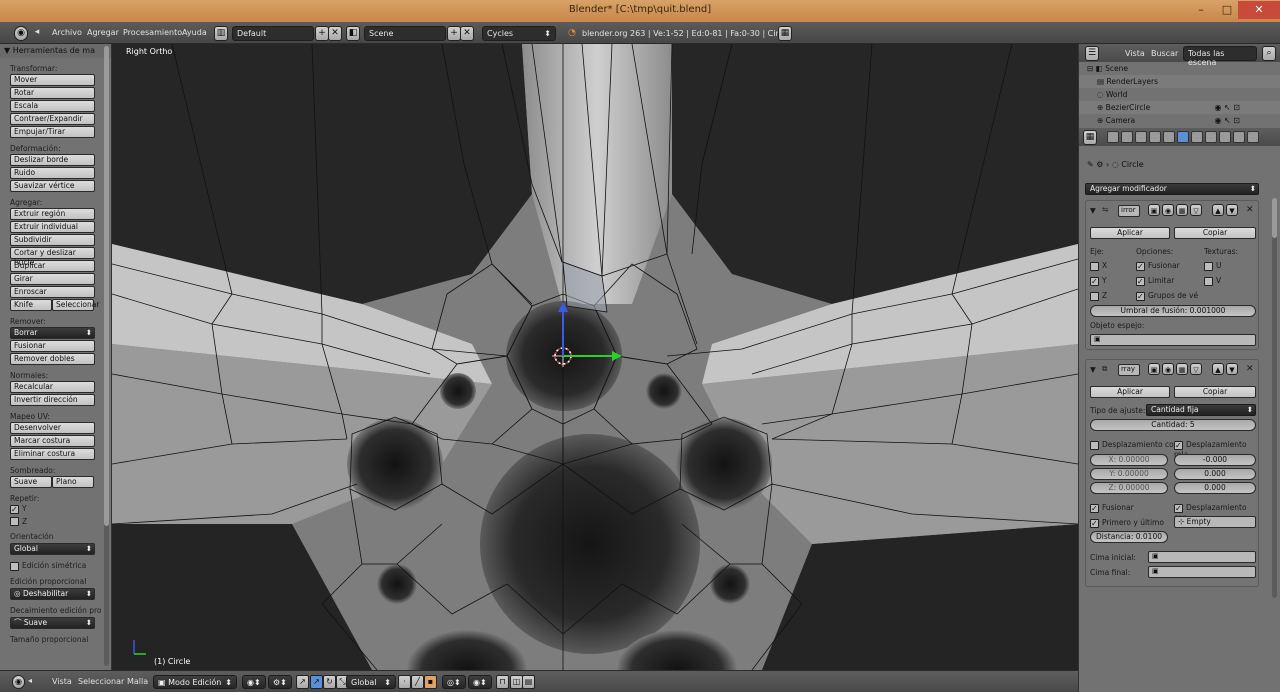 The height and width of the screenshot is (692, 1280). What do you see at coordinates (52, 240) in the screenshot?
I see `subdivide-button: Subdividir` at bounding box center [52, 240].